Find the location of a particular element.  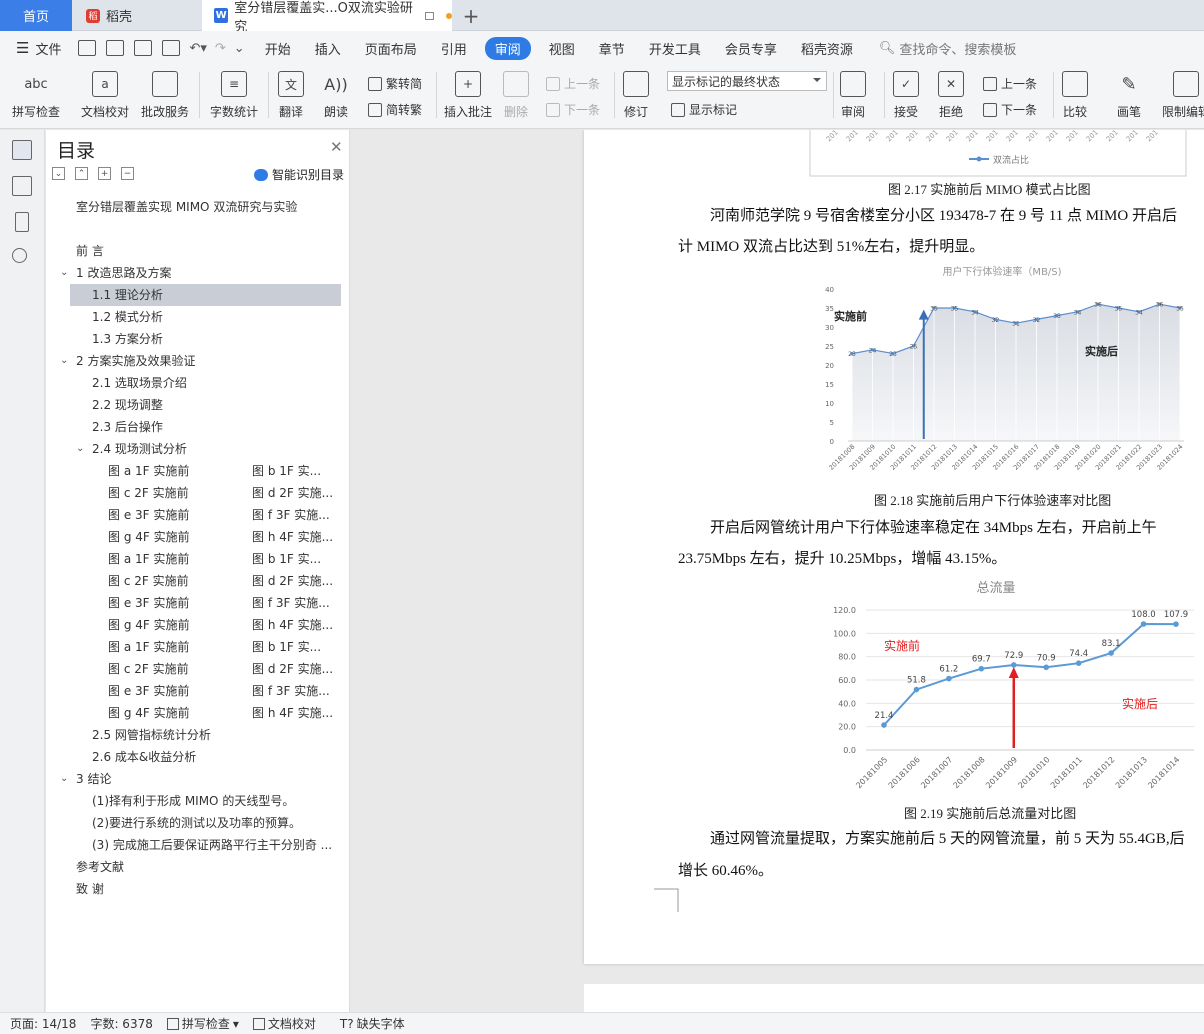

toc-item: ⌄ 3 结论 is located at coordinates (198, 779).